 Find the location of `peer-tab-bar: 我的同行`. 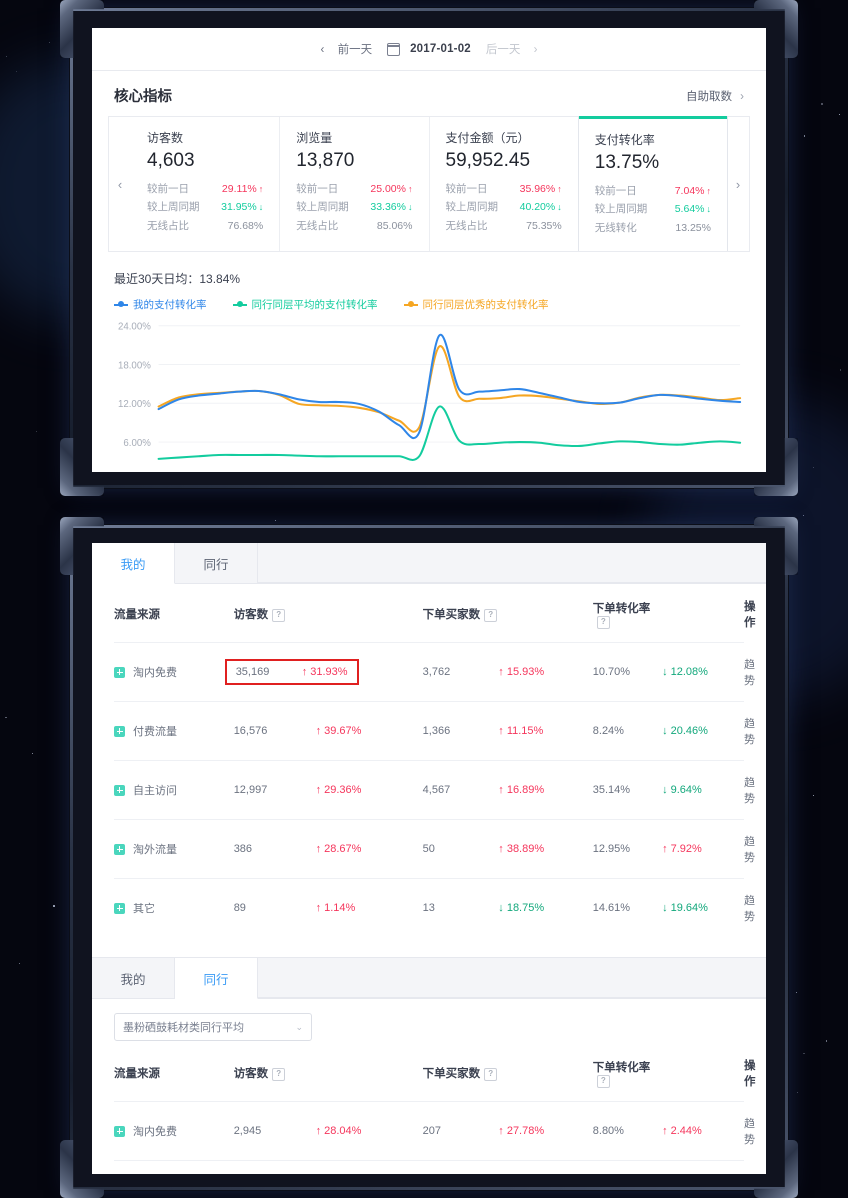

peer-tab-bar: 我的同行 is located at coordinates (429, 978).